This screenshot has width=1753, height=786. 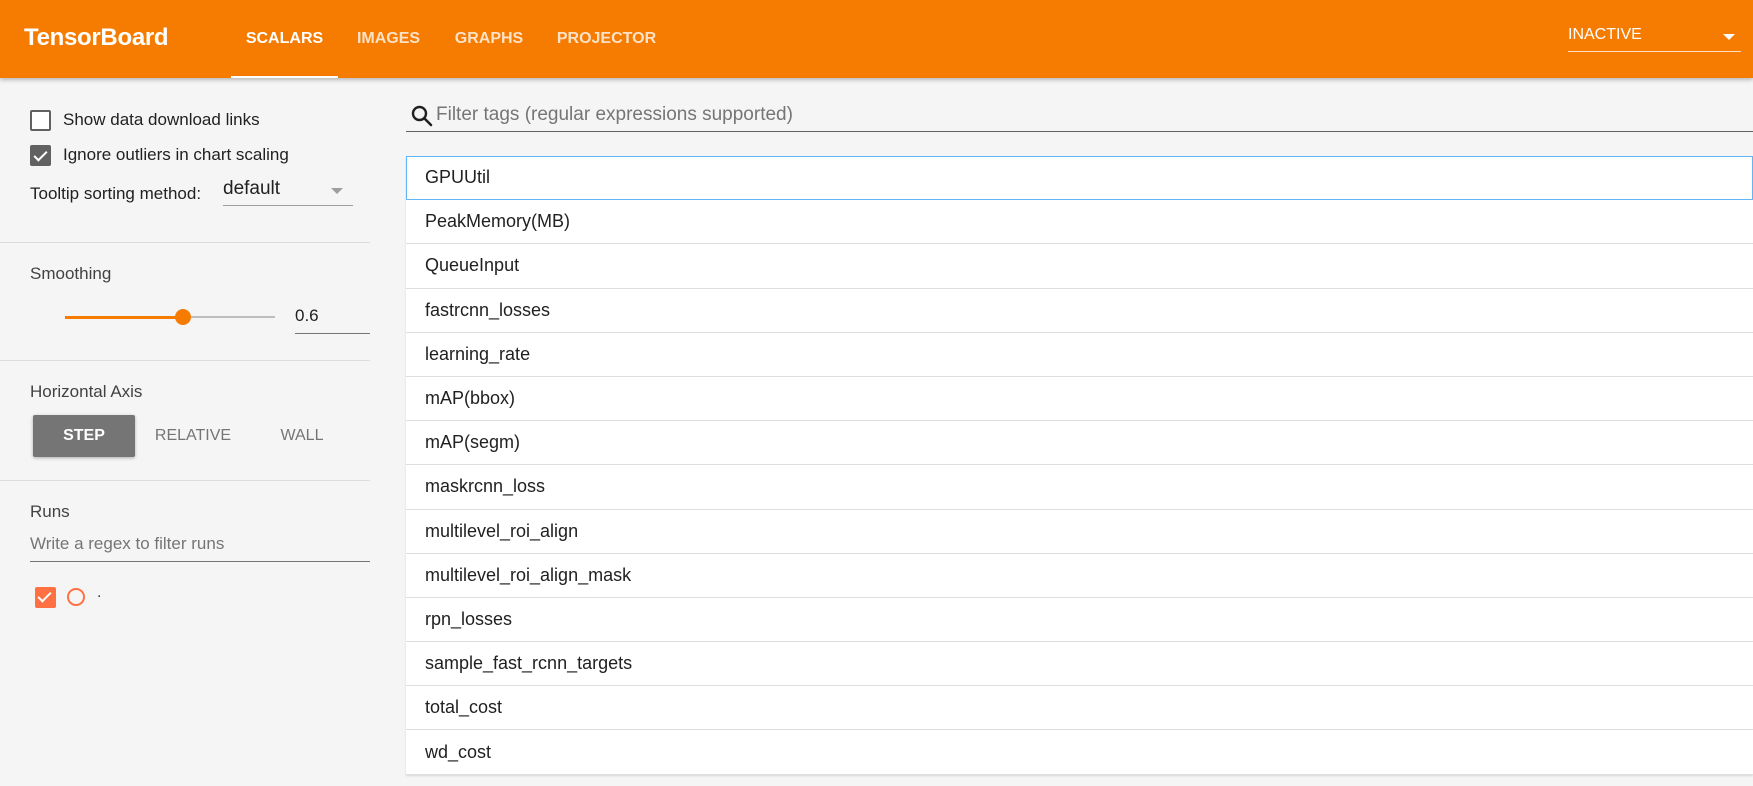 I want to click on checkbox-box-checked, so click(x=40, y=155).